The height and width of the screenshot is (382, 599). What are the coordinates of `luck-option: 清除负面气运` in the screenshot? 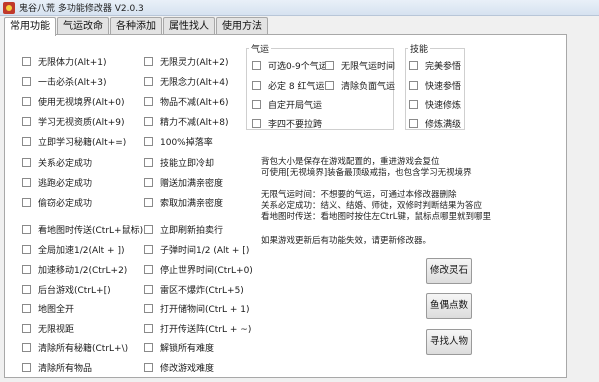 It's located at (360, 85).